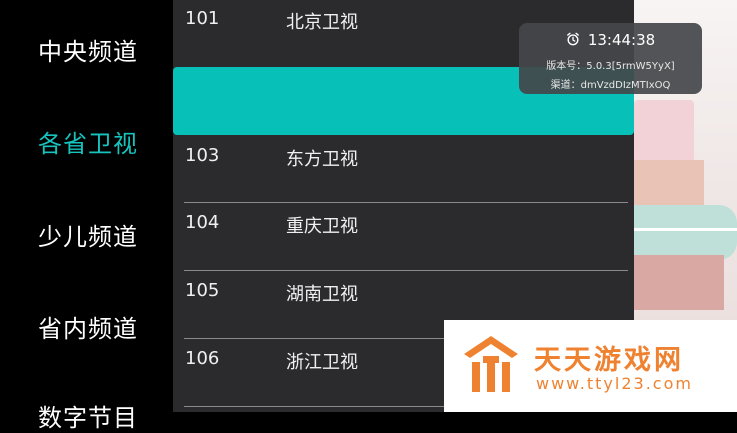 The height and width of the screenshot is (433, 737). I want to click on channel-name: 重庆卫视, so click(322, 226).